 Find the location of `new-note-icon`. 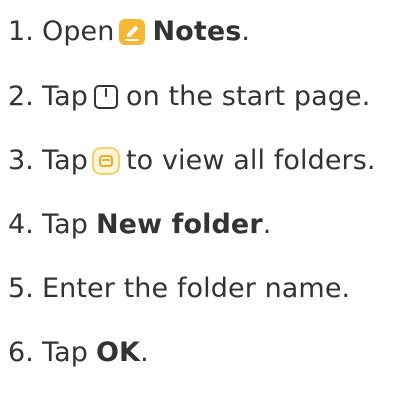

new-note-icon is located at coordinates (106, 97).